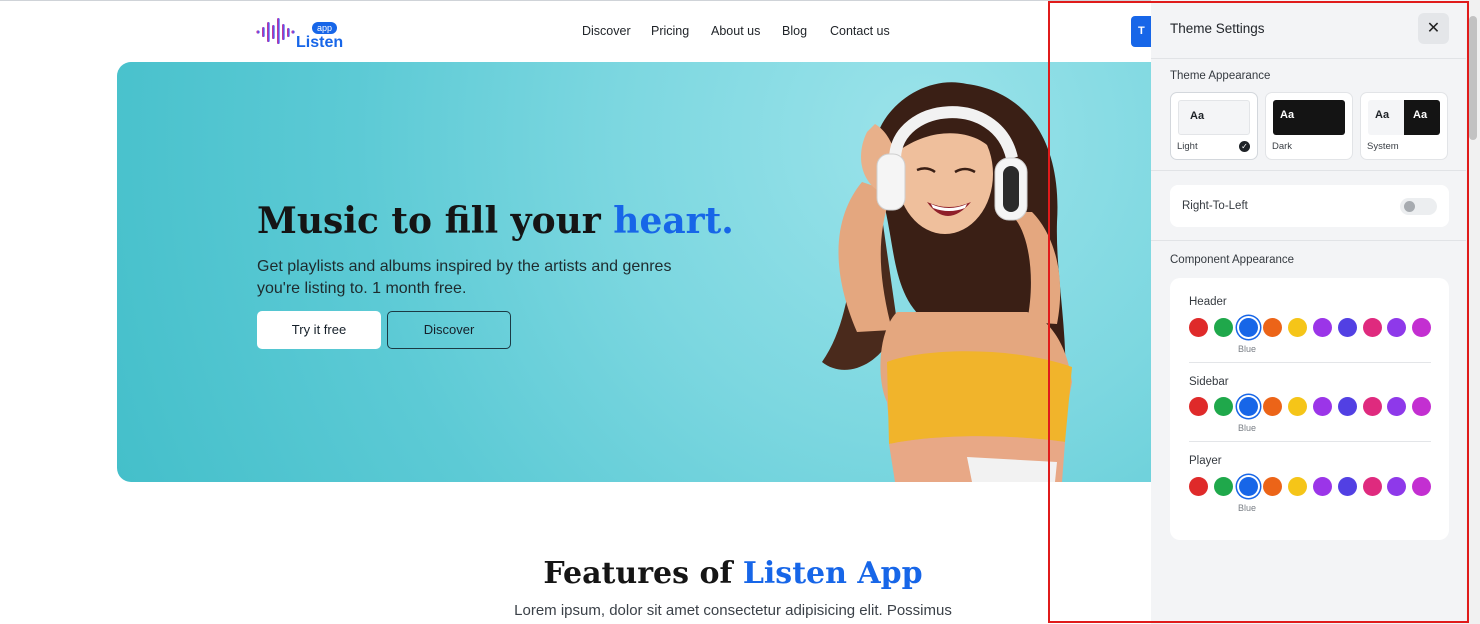  What do you see at coordinates (301, 32) in the screenshot?
I see `listen-logo: app Listen` at bounding box center [301, 32].